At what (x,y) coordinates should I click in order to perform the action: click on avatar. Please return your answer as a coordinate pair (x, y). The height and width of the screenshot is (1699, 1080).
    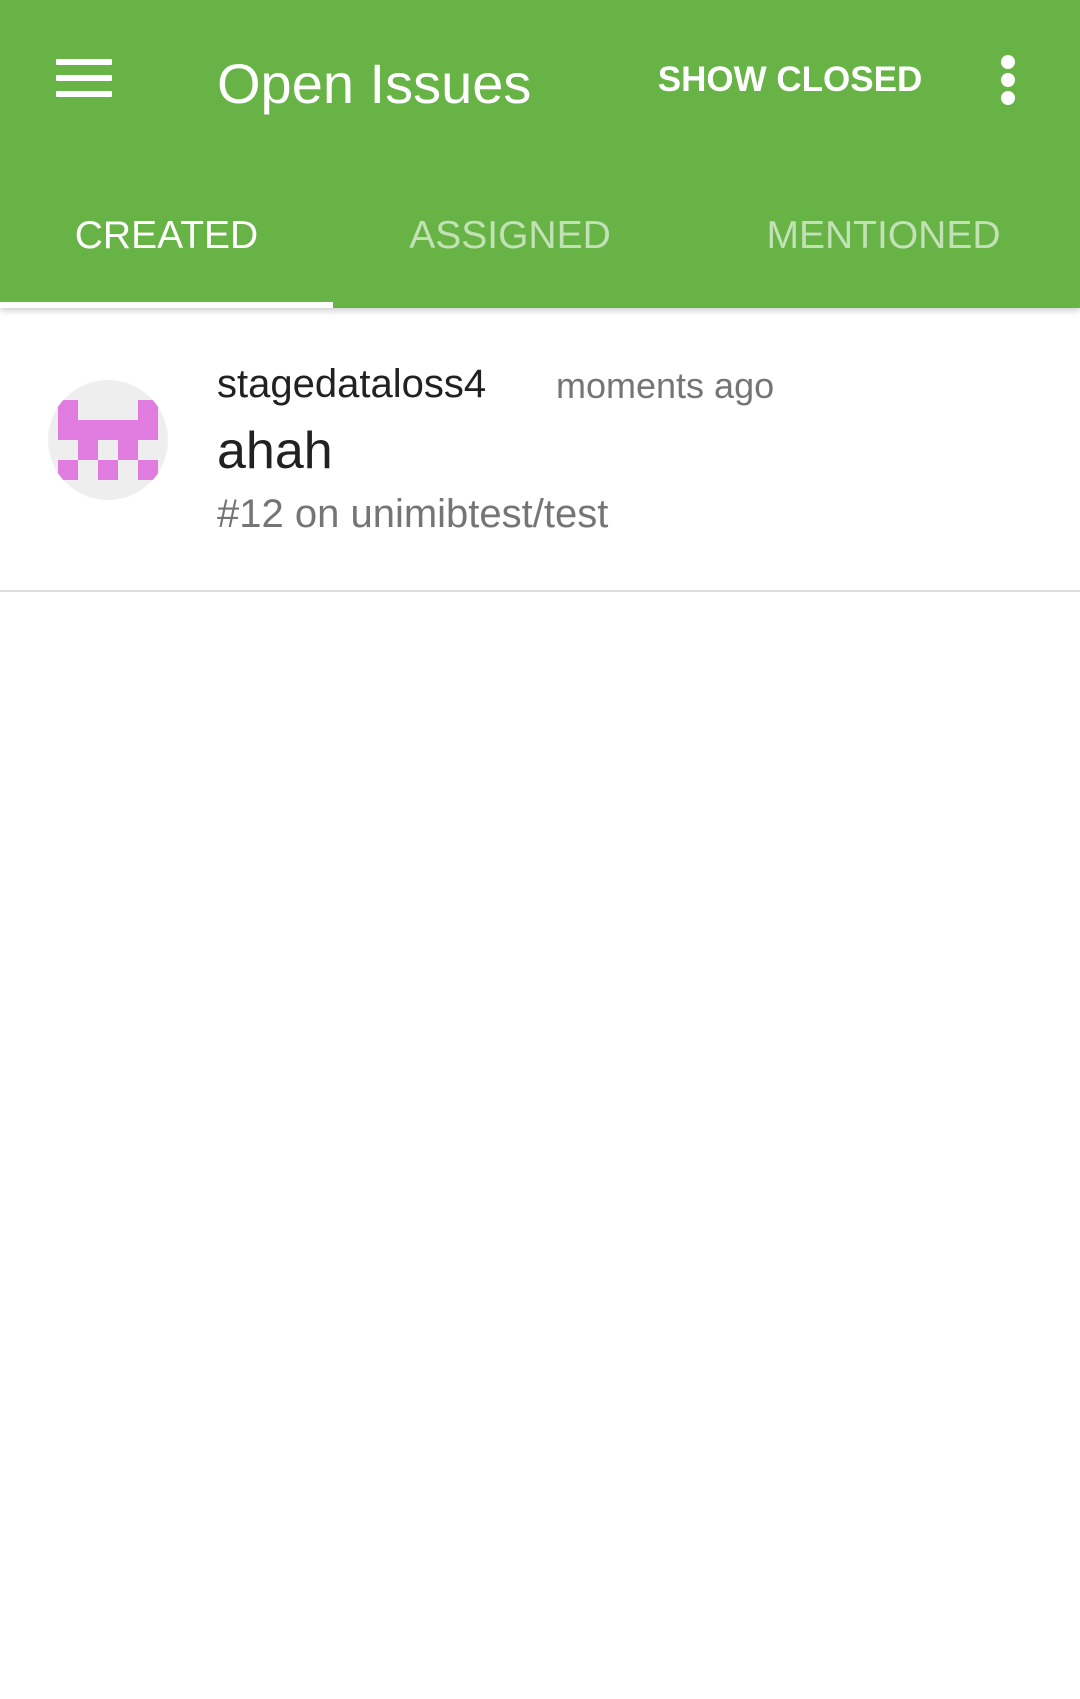
    Looking at the image, I should click on (108, 440).